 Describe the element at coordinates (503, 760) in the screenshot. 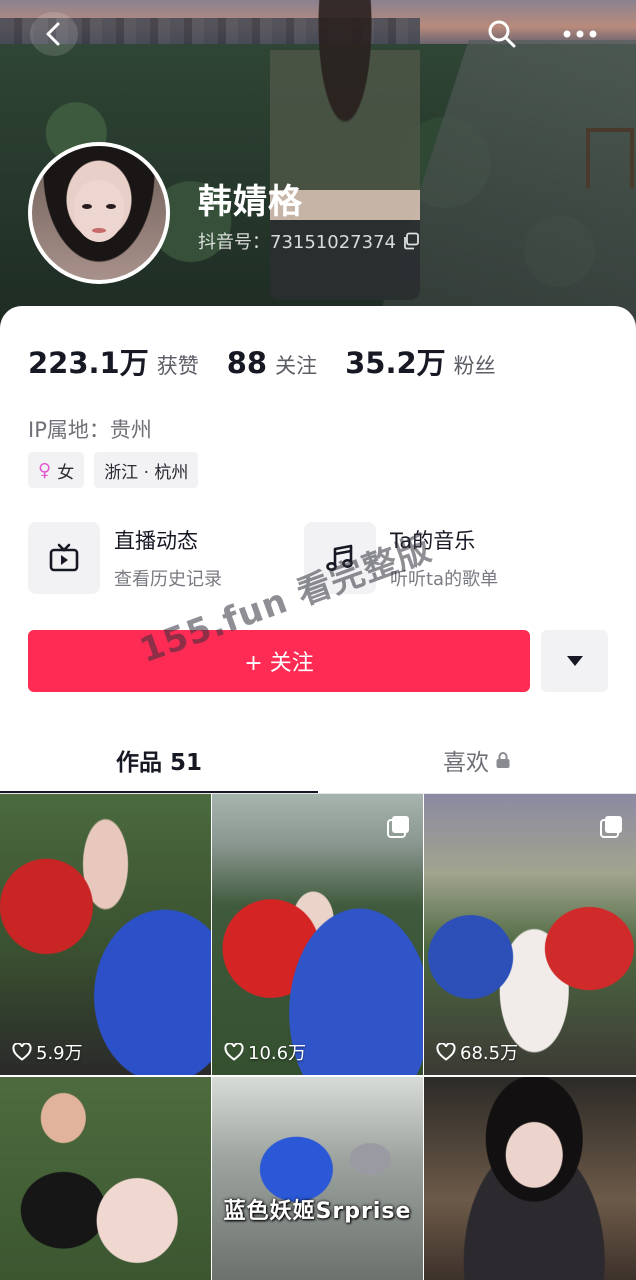

I see `lock-icon` at that location.